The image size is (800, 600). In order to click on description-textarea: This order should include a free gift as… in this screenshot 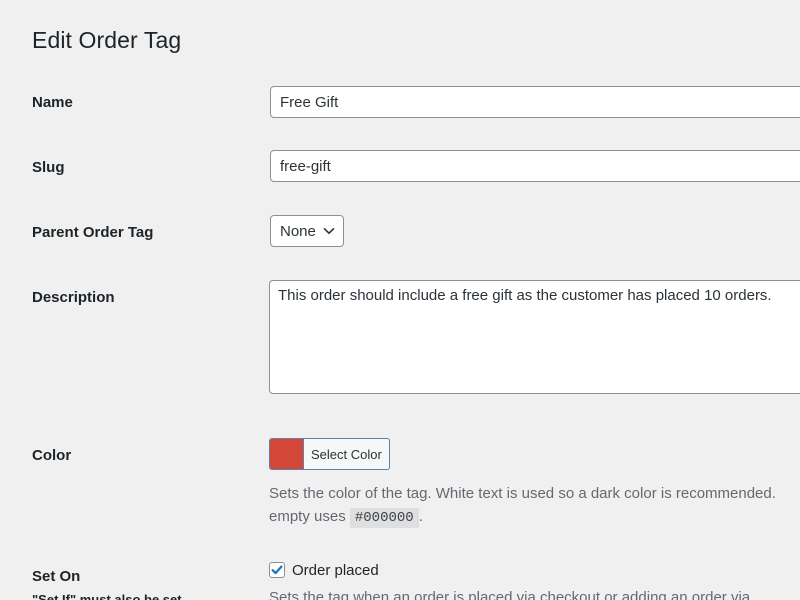, I will do `click(534, 337)`.